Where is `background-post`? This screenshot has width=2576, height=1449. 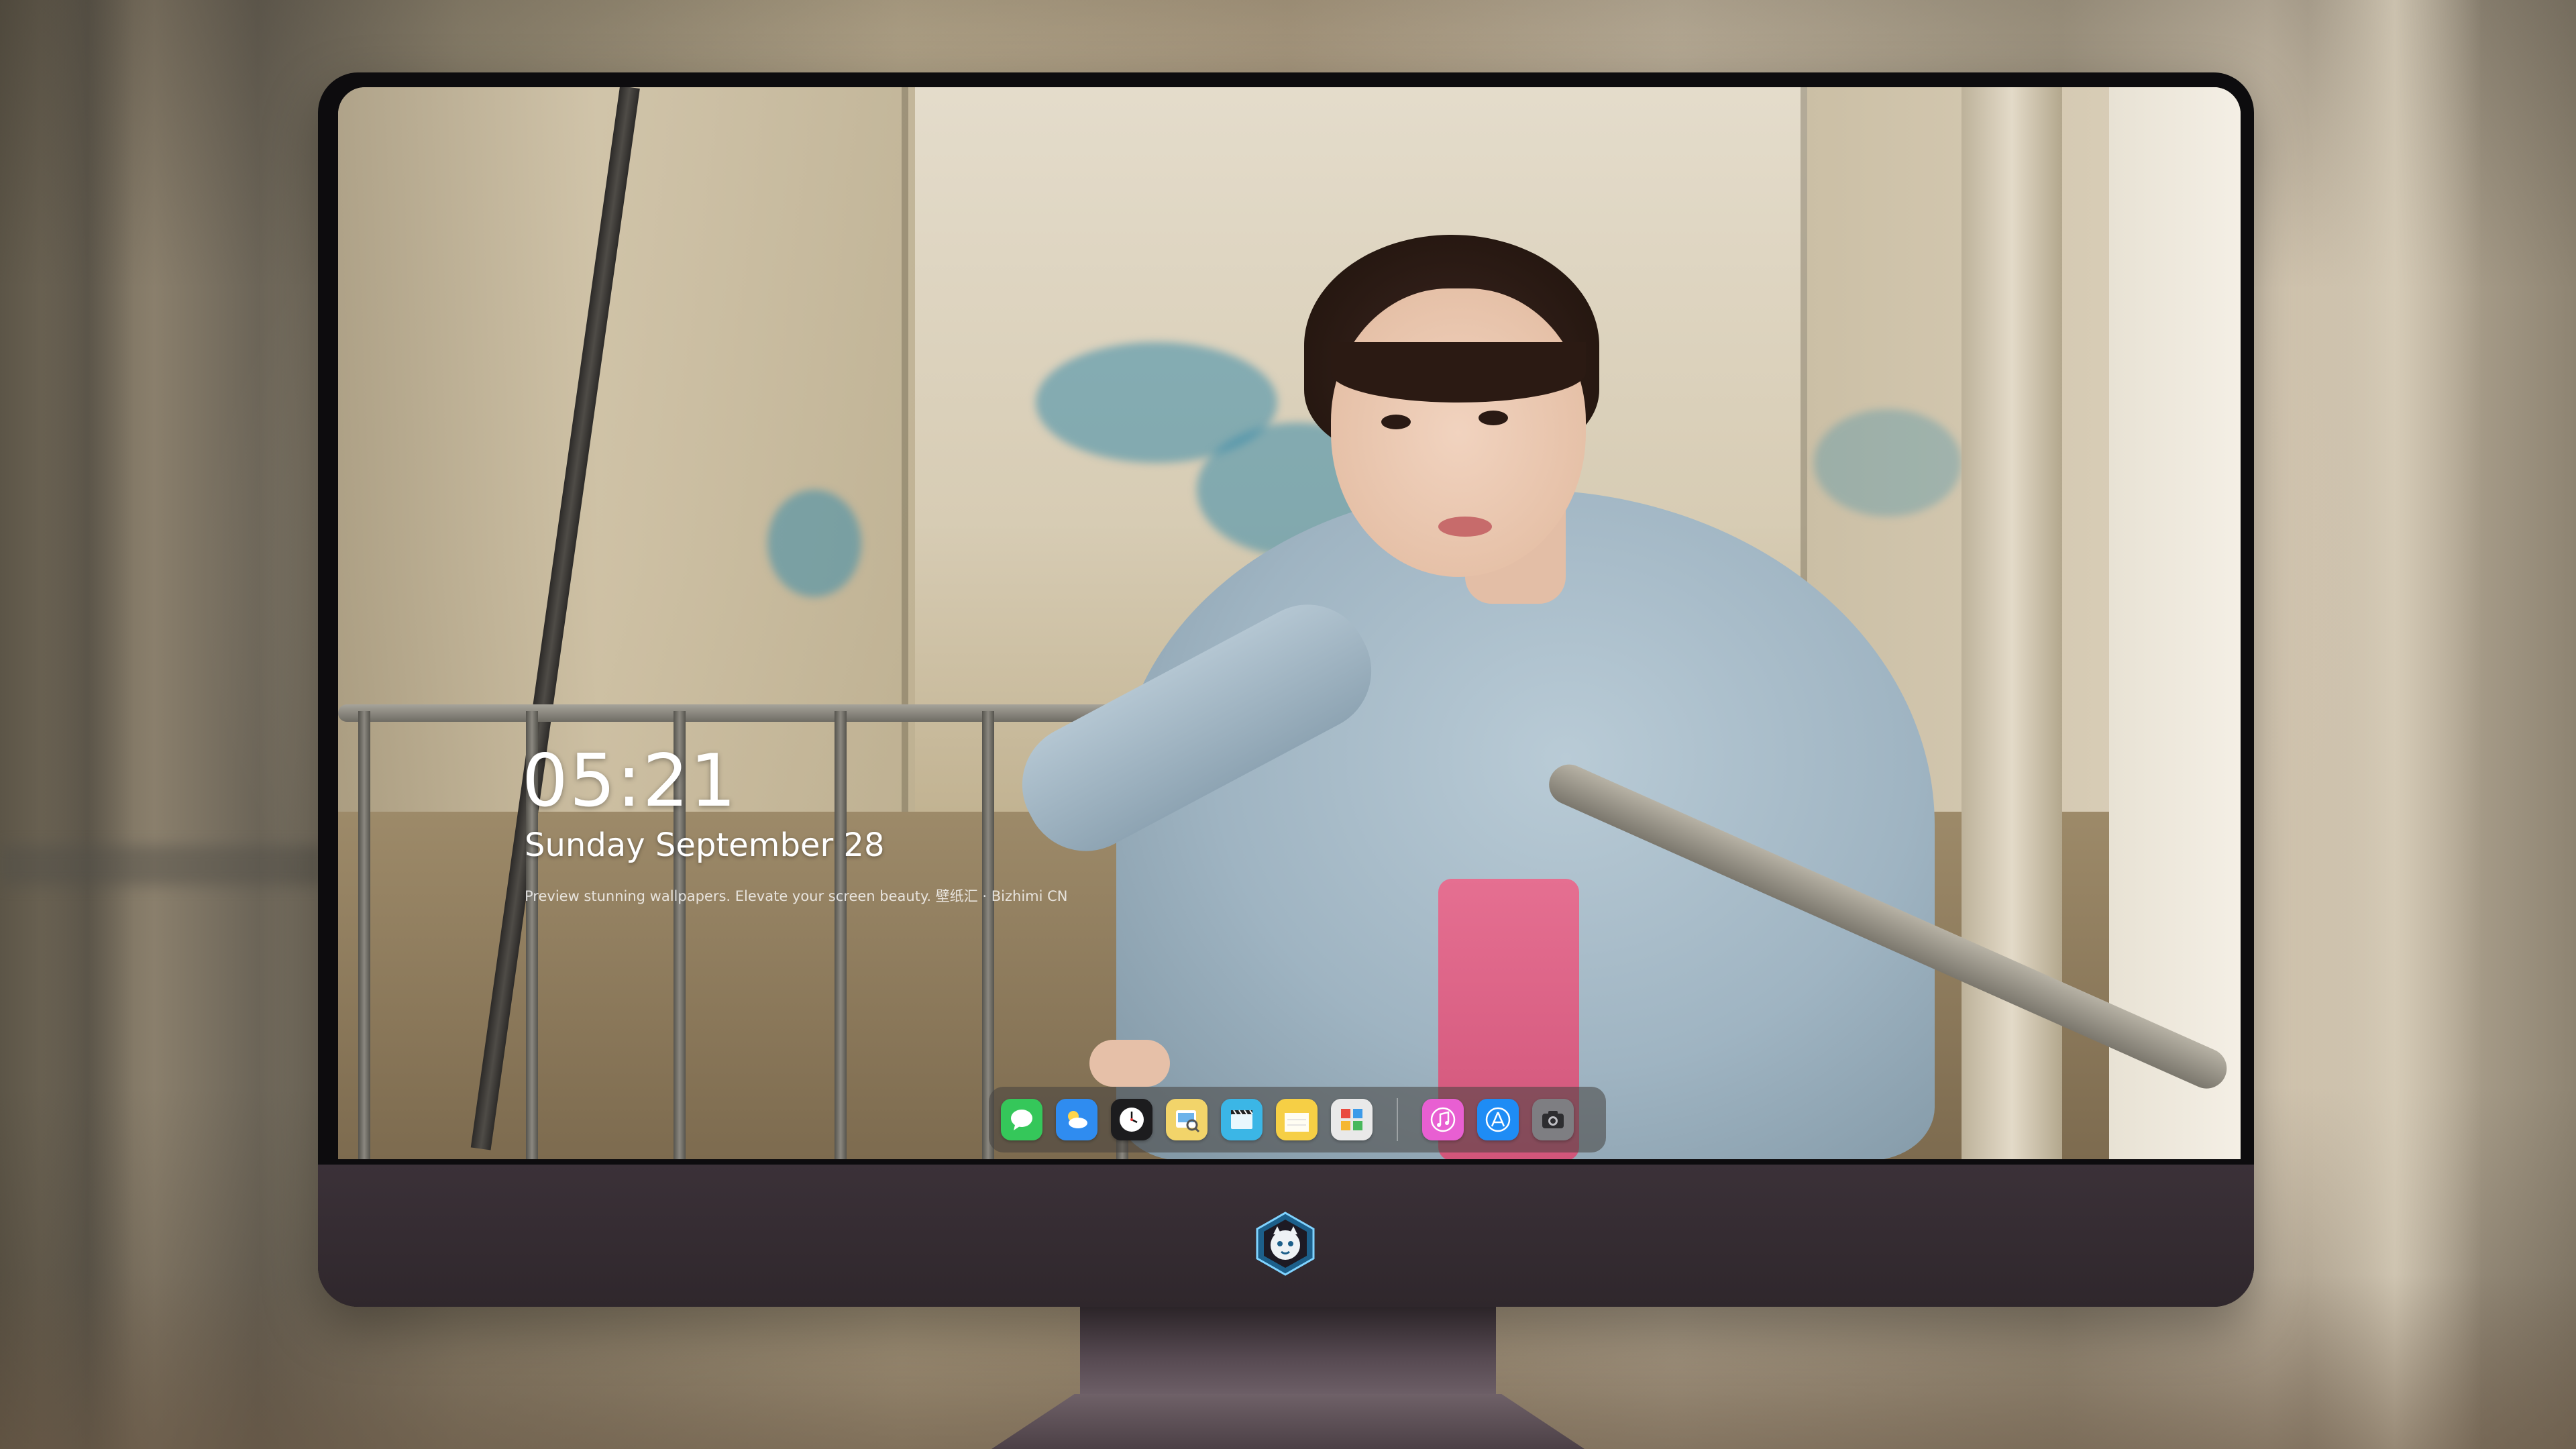
background-post is located at coordinates (2395, 724).